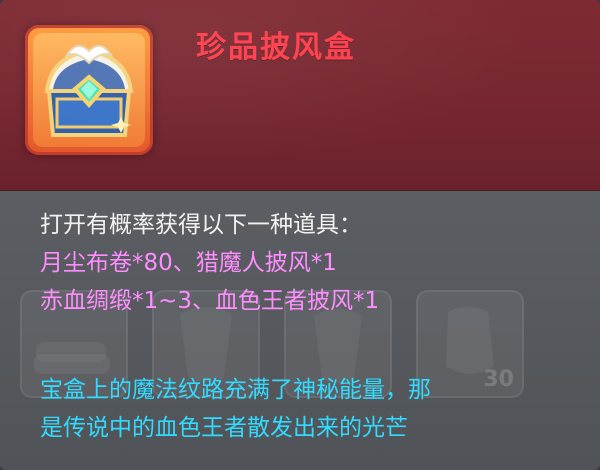 This screenshot has width=600, height=470. What do you see at coordinates (210, 301) in the screenshot?
I see `reward-line-2: 赤血绸缎*1~3、血色王者披风*1` at bounding box center [210, 301].